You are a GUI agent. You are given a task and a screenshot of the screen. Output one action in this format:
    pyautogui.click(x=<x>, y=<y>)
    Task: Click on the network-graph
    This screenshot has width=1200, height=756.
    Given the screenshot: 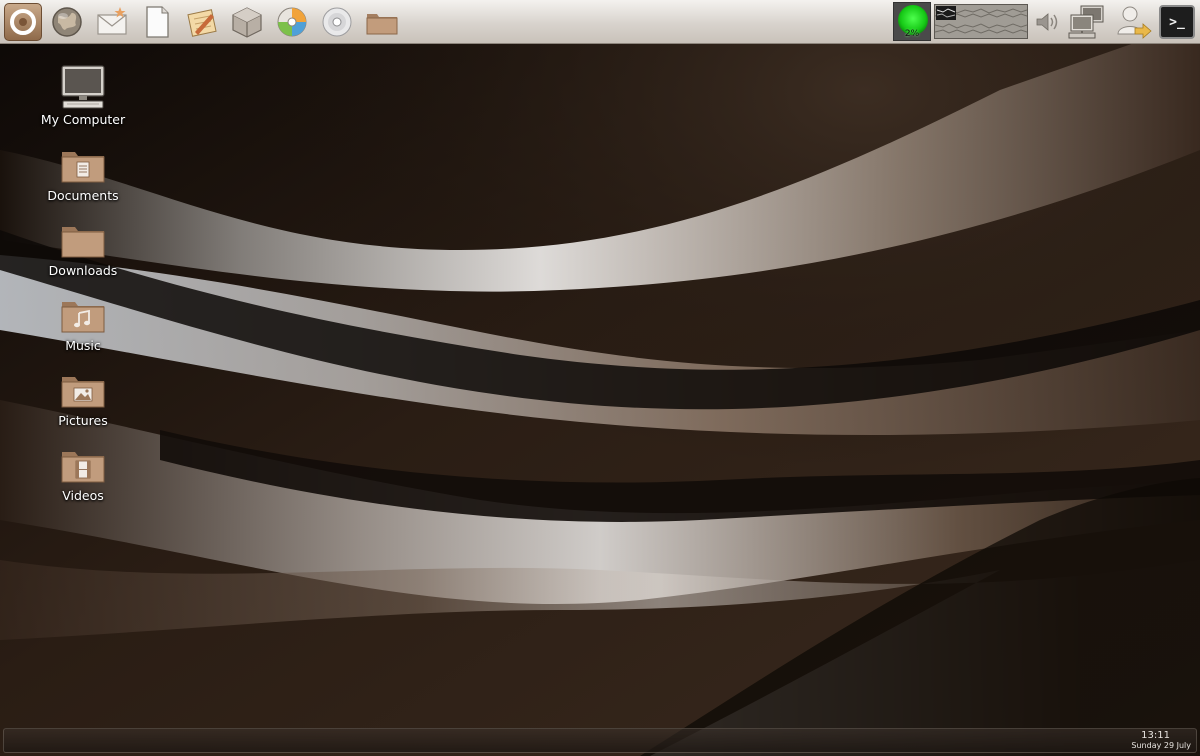 What is the action you would take?
    pyautogui.click(x=981, y=21)
    